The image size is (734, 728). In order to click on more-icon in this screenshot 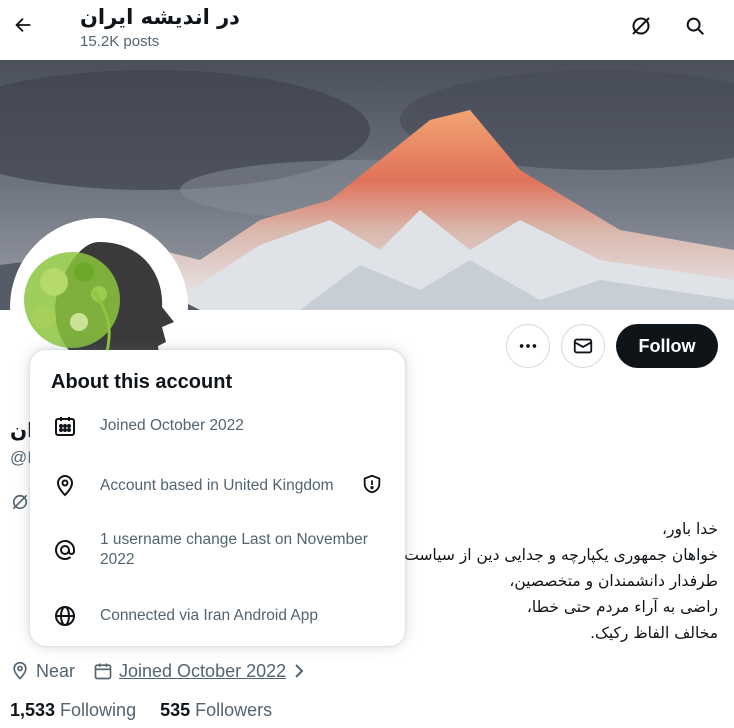, I will do `click(528, 346)`.